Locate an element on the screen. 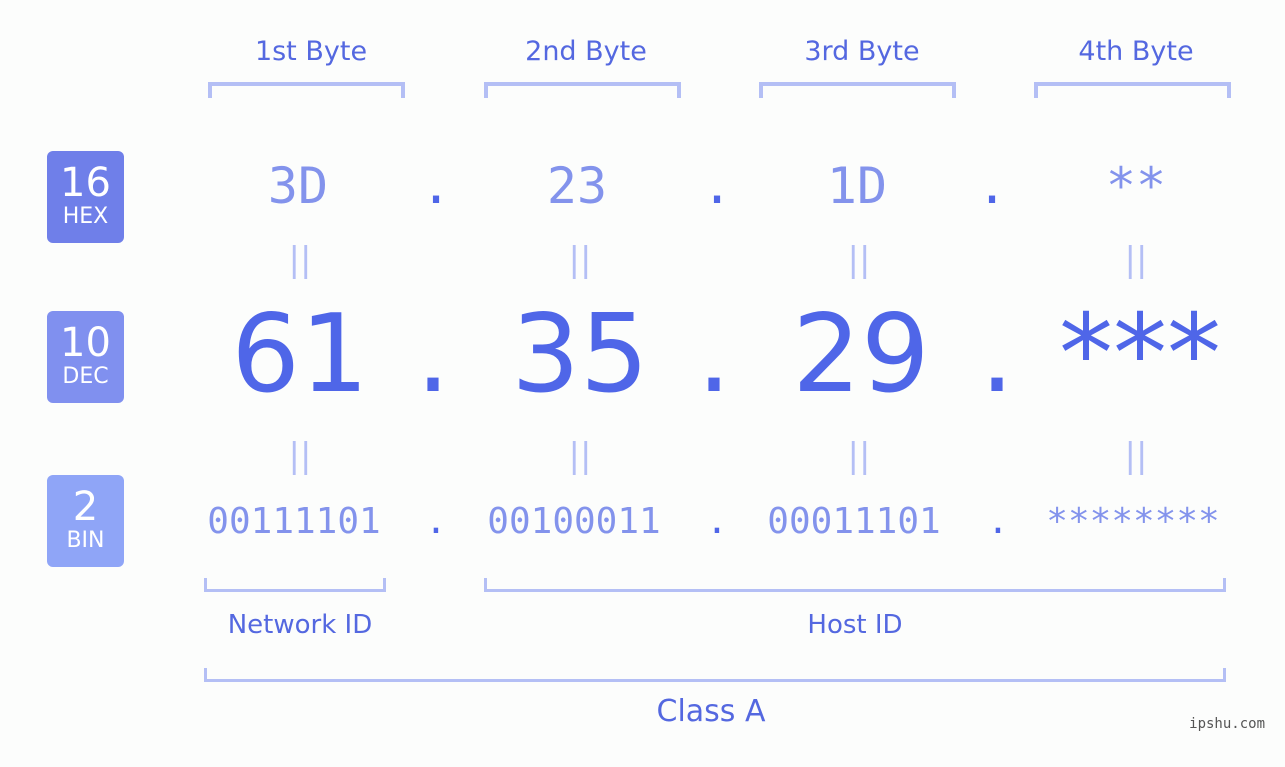  bin-base-label: BIN is located at coordinates (85, 540).